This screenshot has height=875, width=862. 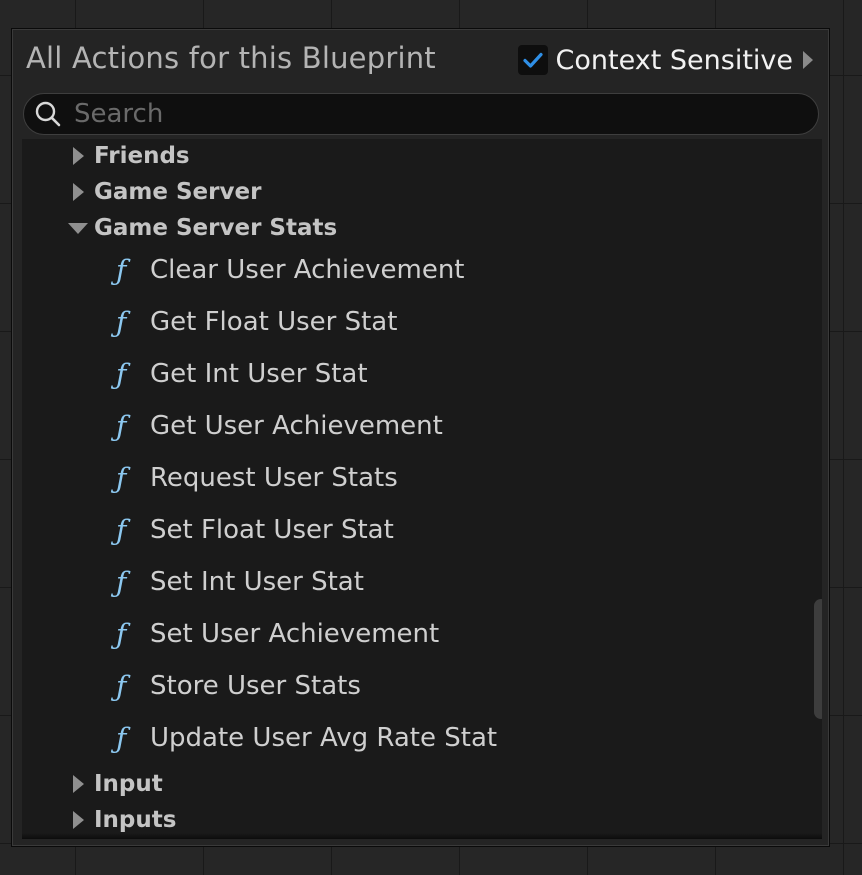 What do you see at coordinates (257, 582) in the screenshot?
I see `item-label: Set Int User Stat` at bounding box center [257, 582].